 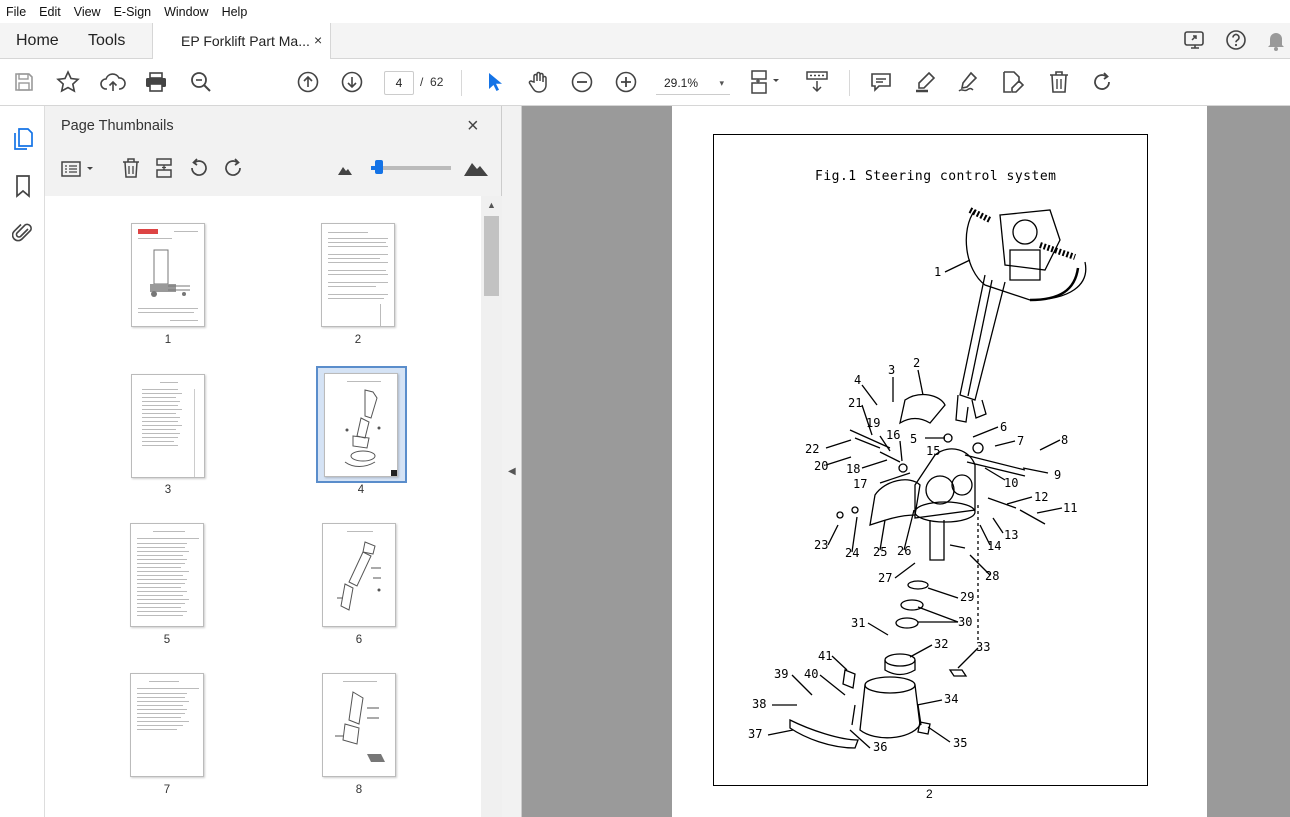 I want to click on print-icon, so click(x=156, y=82).